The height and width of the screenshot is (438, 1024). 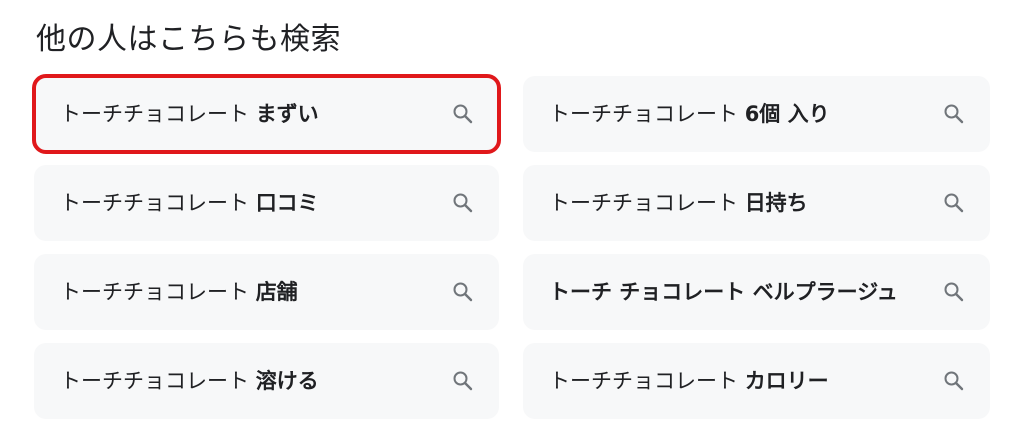 I want to click on chip-label: トーチ チョコレート ベルプラージュ, so click(x=739, y=292).